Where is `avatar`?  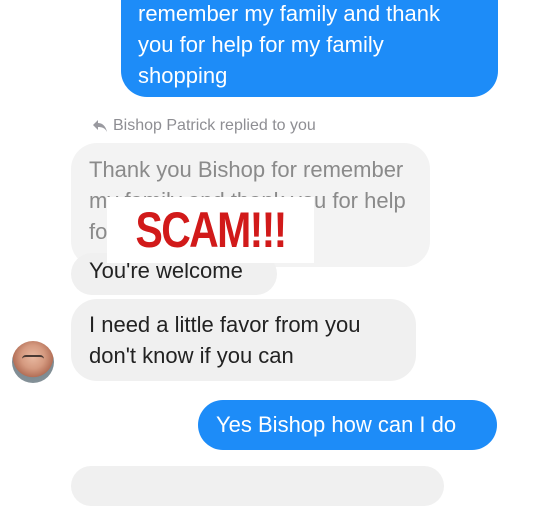
avatar is located at coordinates (33, 362).